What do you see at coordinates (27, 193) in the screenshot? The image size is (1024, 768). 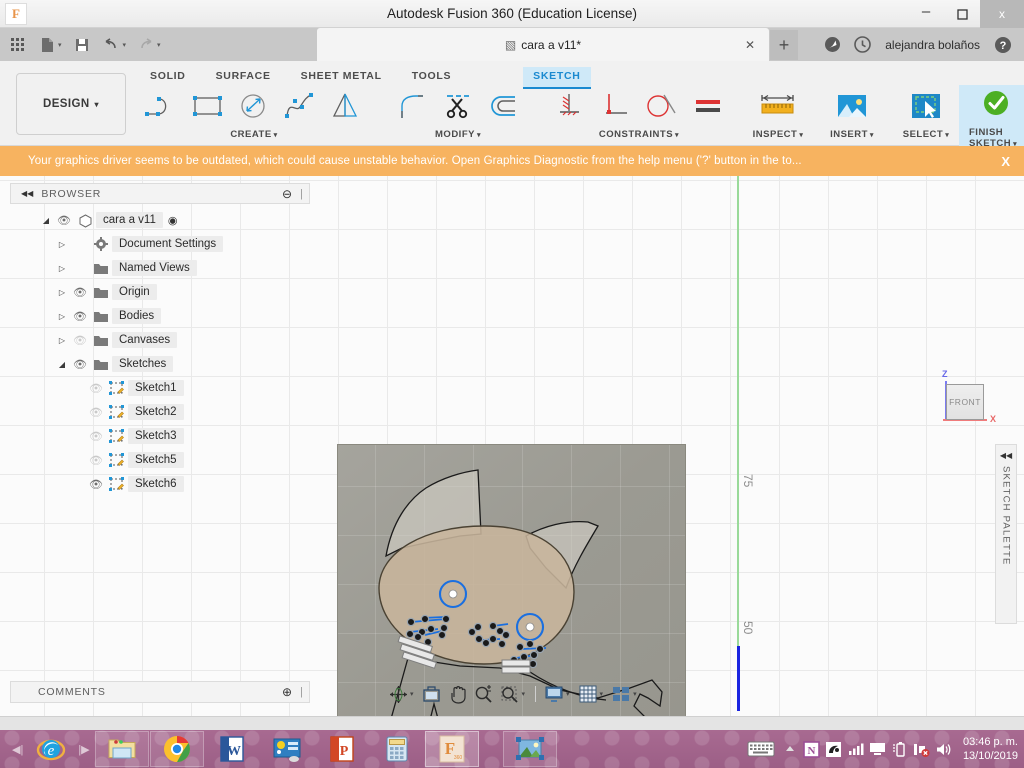 I see `browser-collapse-icon: ◀◀` at bounding box center [27, 193].